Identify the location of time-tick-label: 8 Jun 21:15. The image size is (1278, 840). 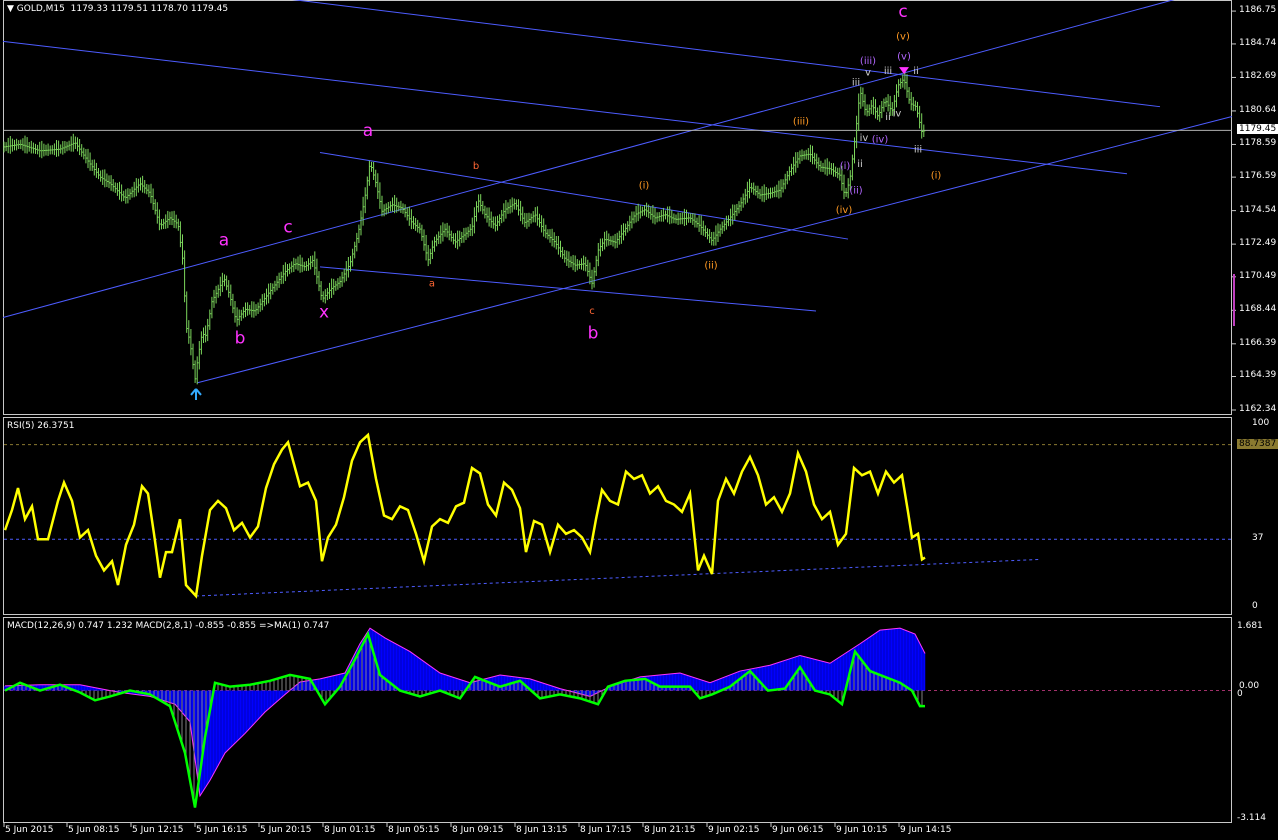
(670, 830).